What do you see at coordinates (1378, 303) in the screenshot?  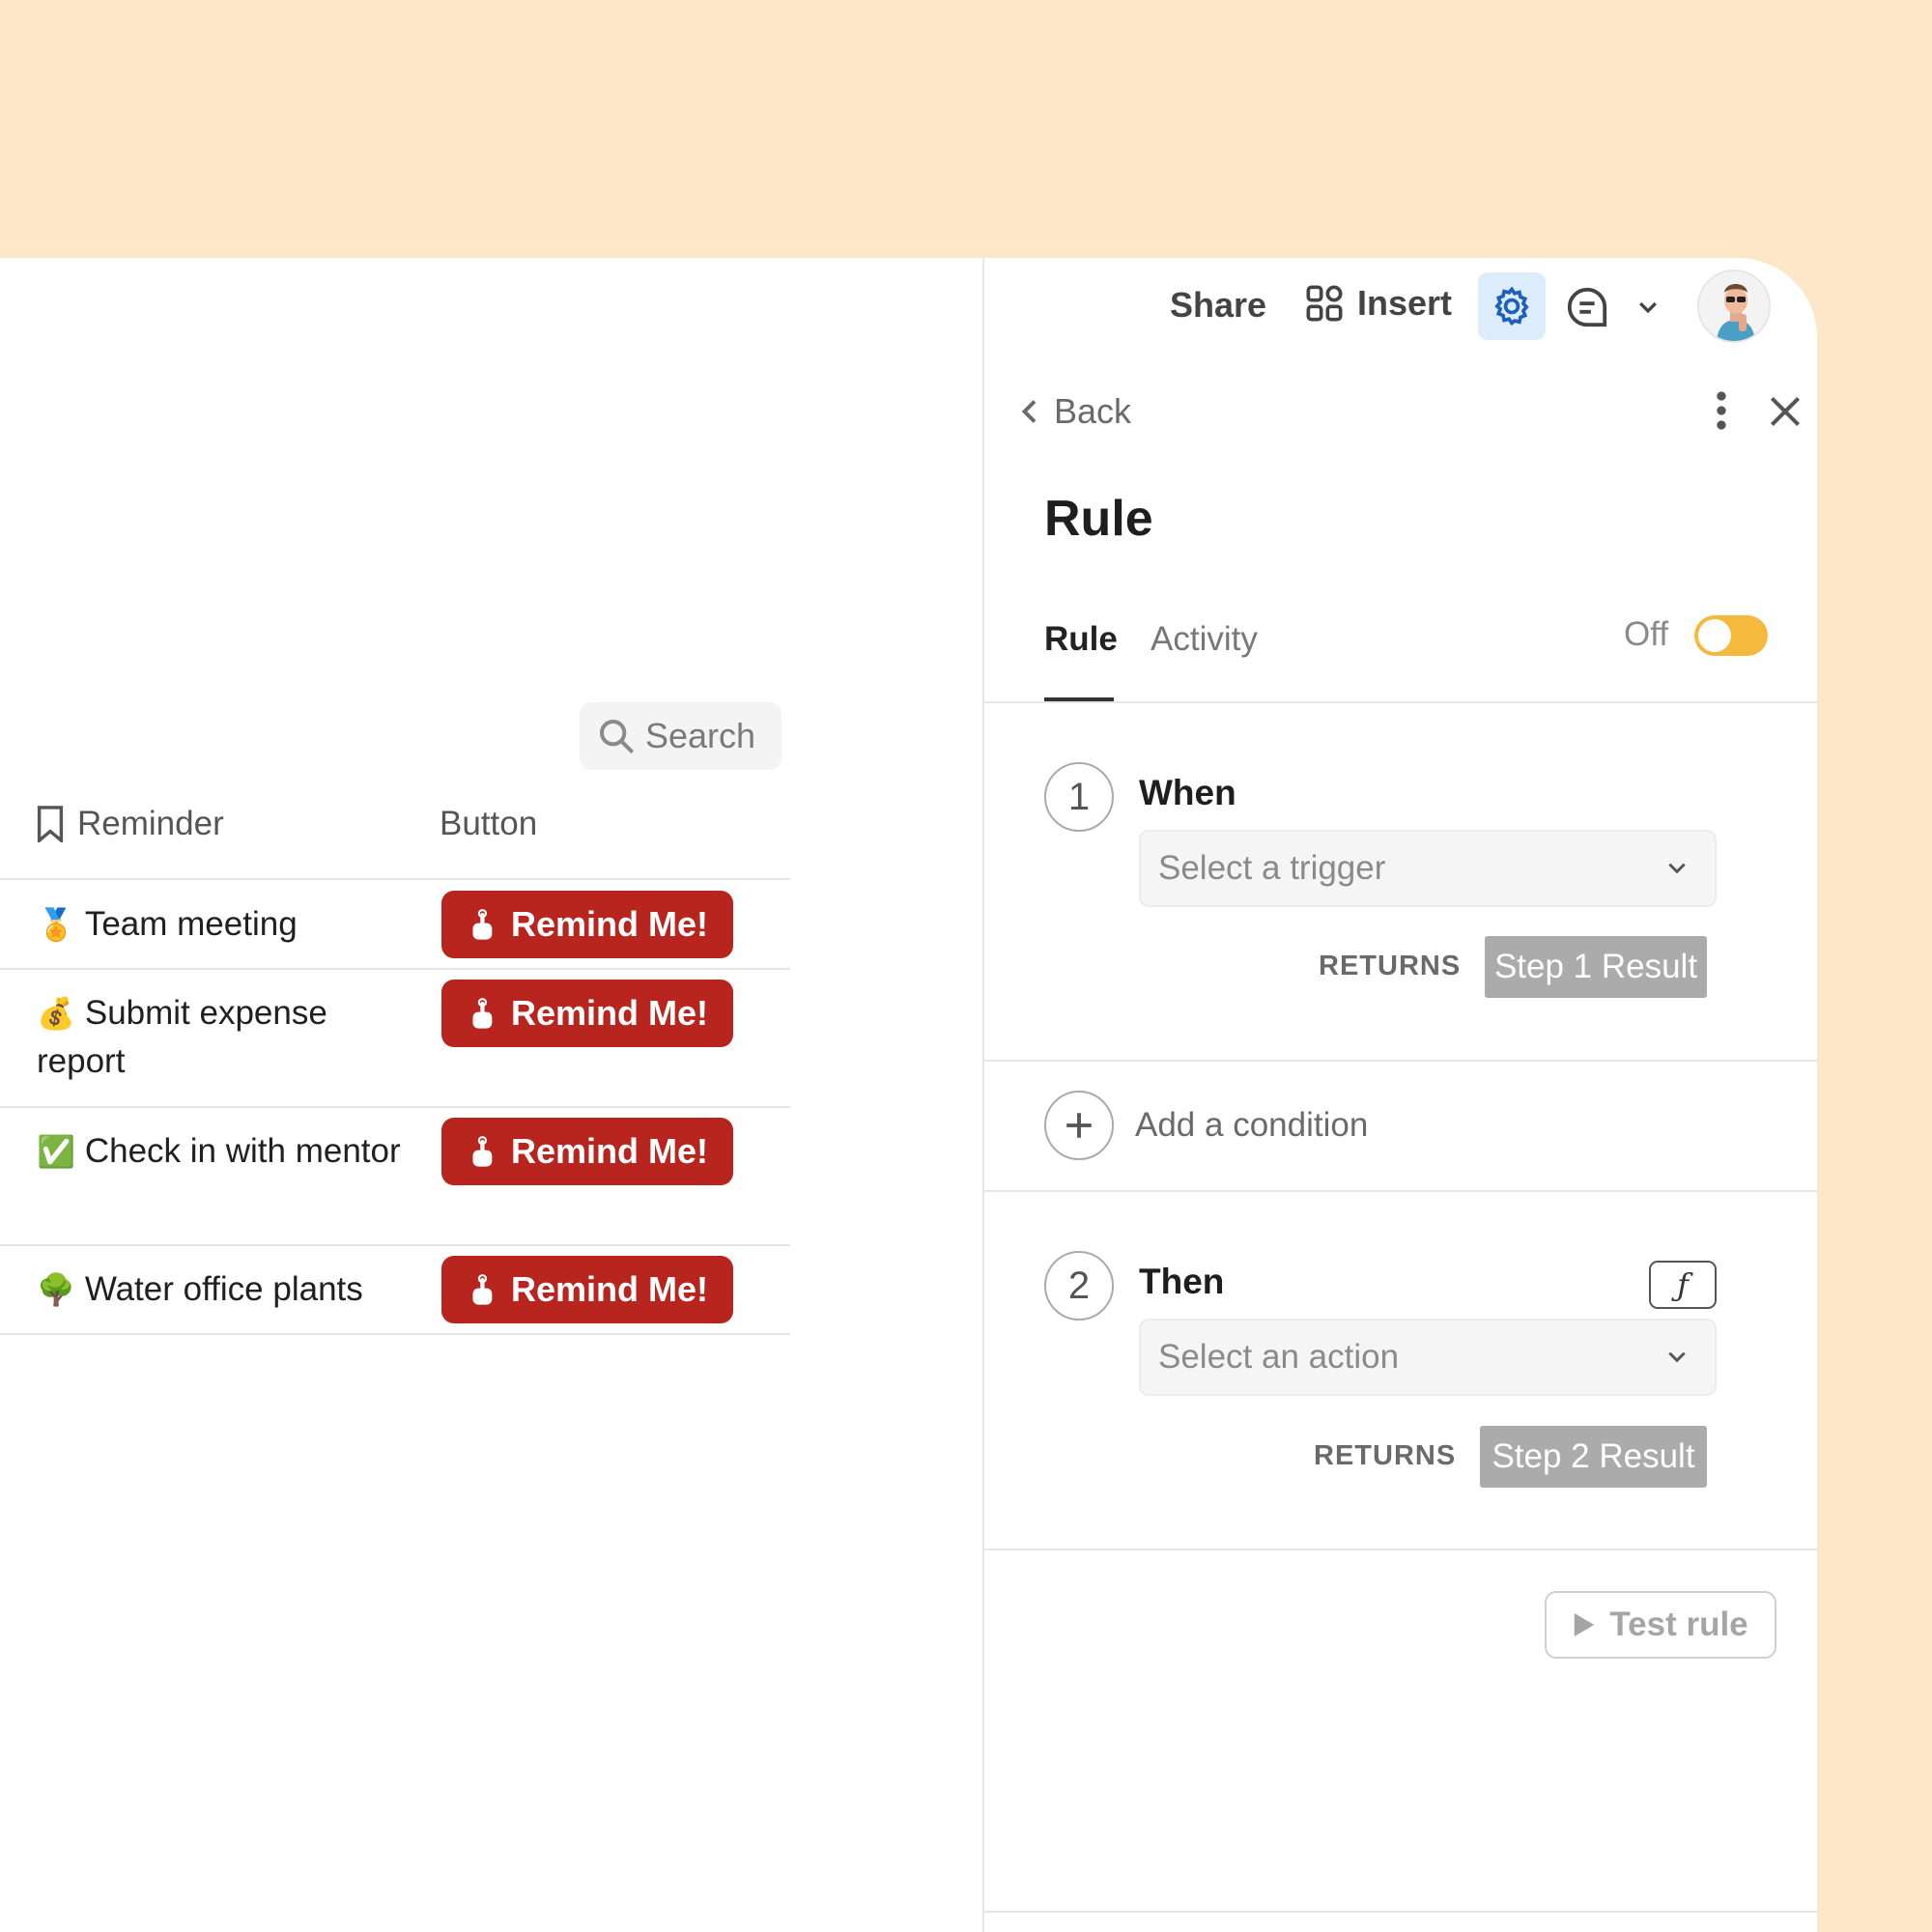 I see `insert-button: Insert` at bounding box center [1378, 303].